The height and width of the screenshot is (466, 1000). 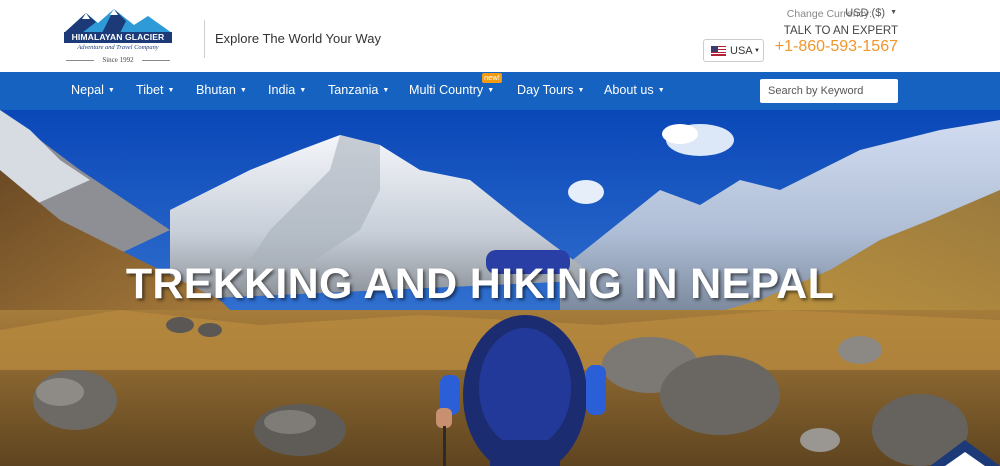 What do you see at coordinates (836, 47) in the screenshot?
I see `phone-link: +1-860-593-1567` at bounding box center [836, 47].